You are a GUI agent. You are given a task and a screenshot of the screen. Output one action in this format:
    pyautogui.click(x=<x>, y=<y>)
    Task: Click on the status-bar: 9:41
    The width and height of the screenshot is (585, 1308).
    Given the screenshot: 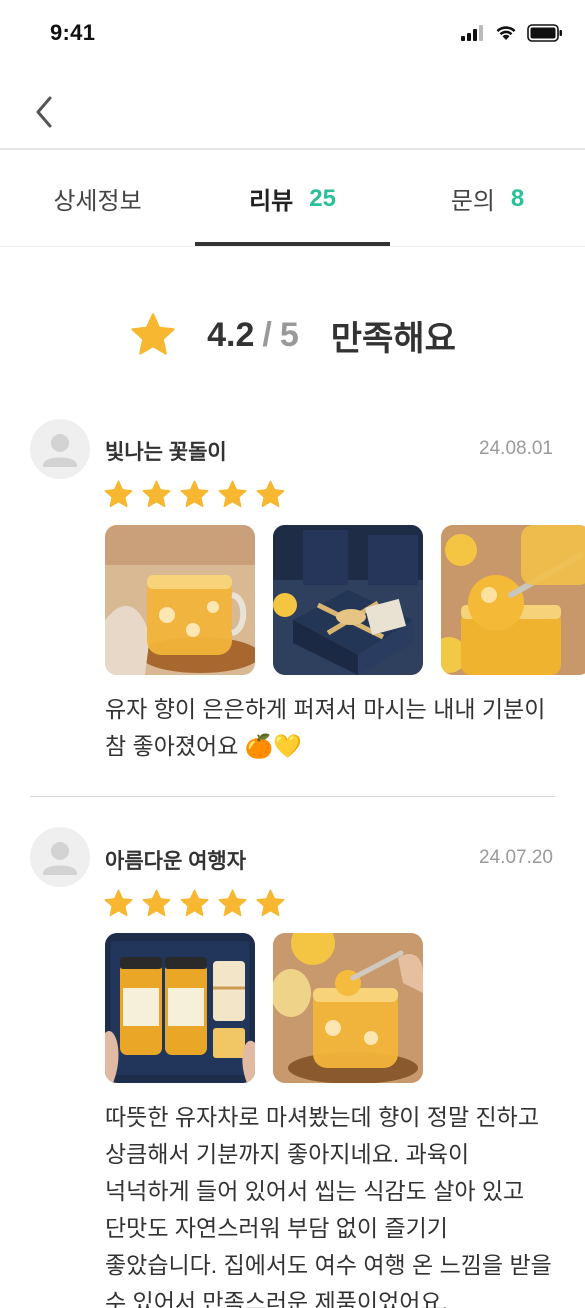 What is the action you would take?
    pyautogui.click(x=292, y=33)
    